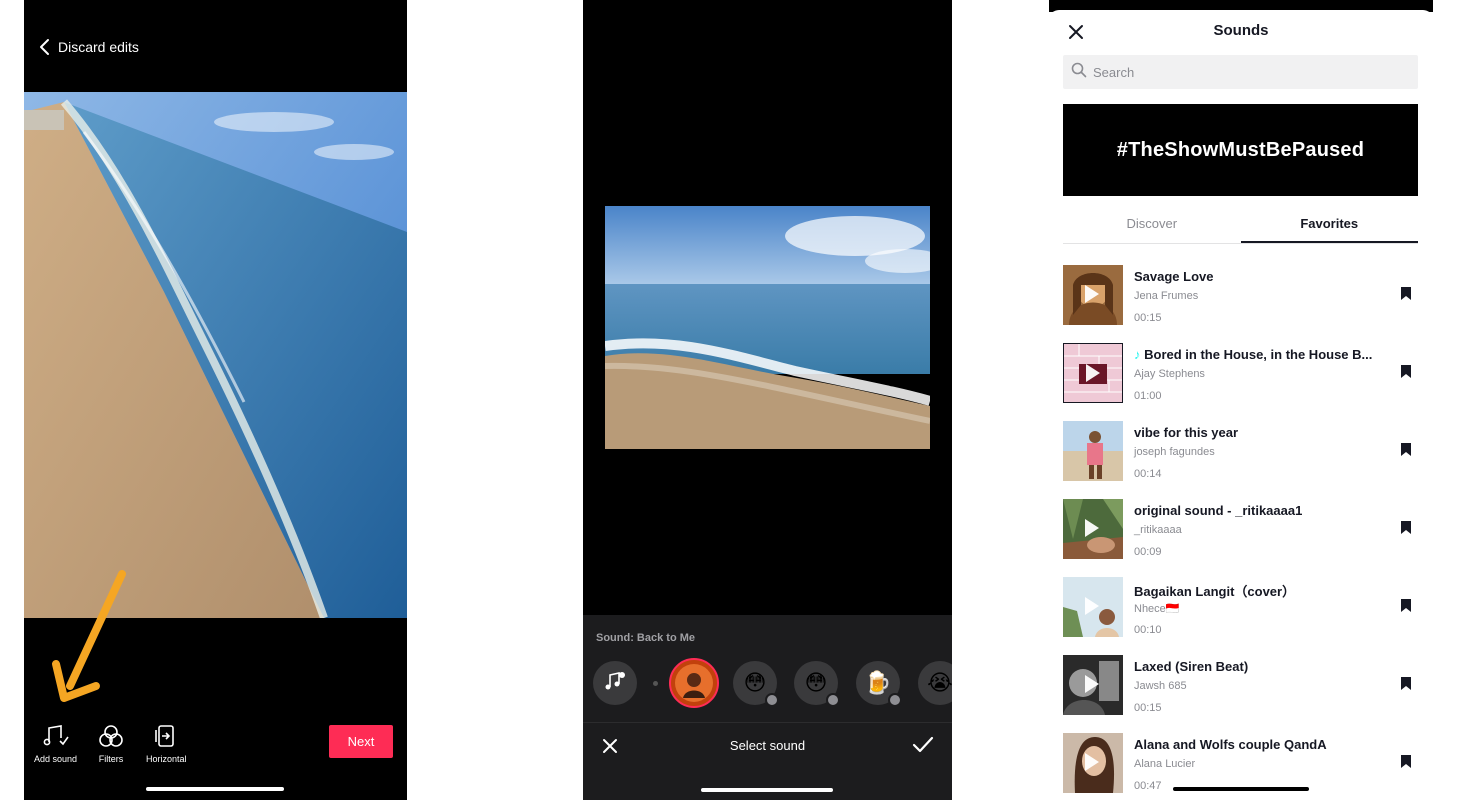  Describe the element at coordinates (1137, 354) in the screenshot. I see `tiktok-note-icon: ♪` at that location.